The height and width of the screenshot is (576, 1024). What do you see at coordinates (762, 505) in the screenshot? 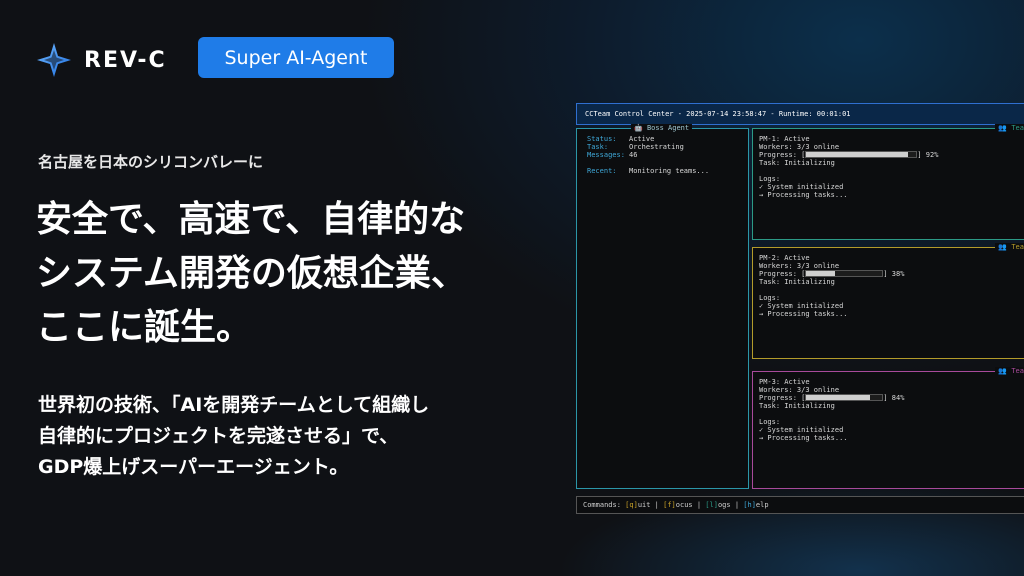
I see `help-text: elp` at bounding box center [762, 505].